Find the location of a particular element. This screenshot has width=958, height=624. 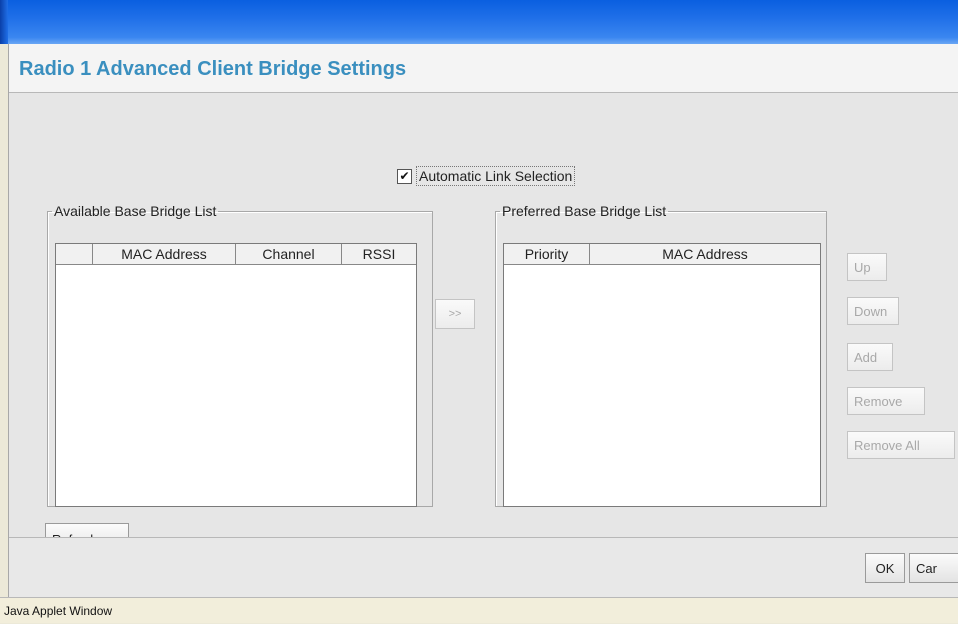

add-button: Add is located at coordinates (870, 357).